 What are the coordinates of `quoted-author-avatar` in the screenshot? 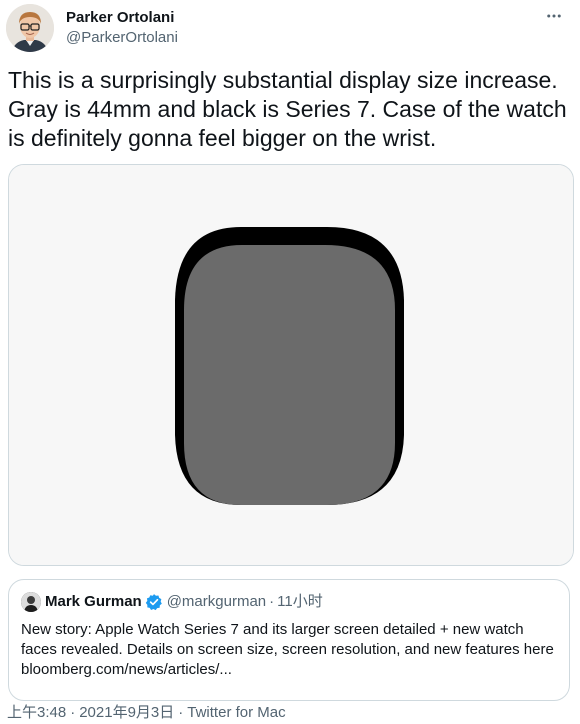 It's located at (31, 602).